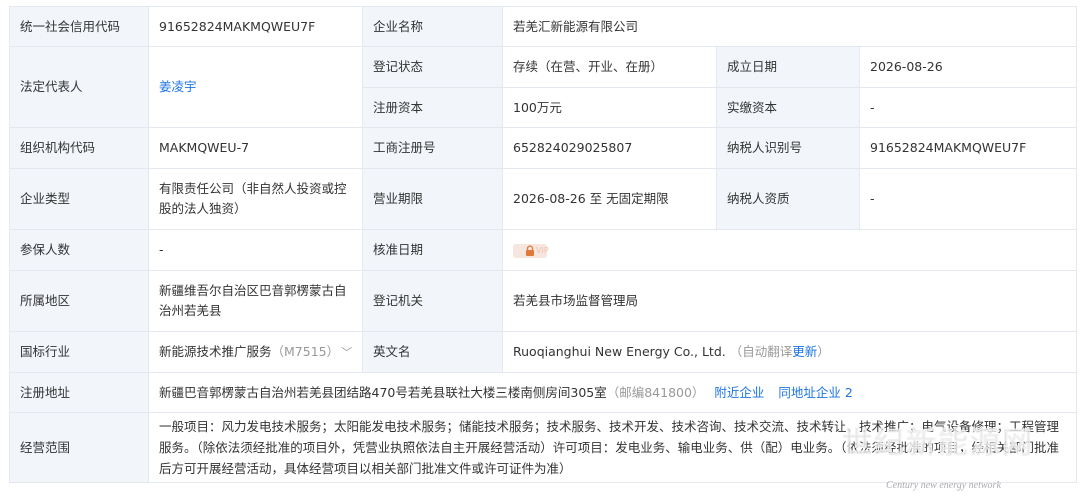  I want to click on english-name-label: 英文名, so click(432, 352).